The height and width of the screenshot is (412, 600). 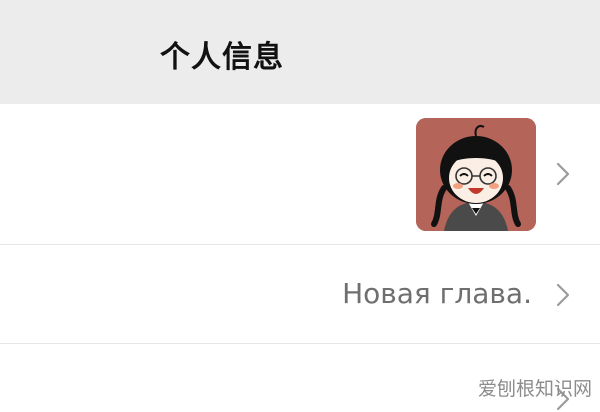 What do you see at coordinates (534, 389) in the screenshot?
I see `watermark: 爱刨根知识网` at bounding box center [534, 389].